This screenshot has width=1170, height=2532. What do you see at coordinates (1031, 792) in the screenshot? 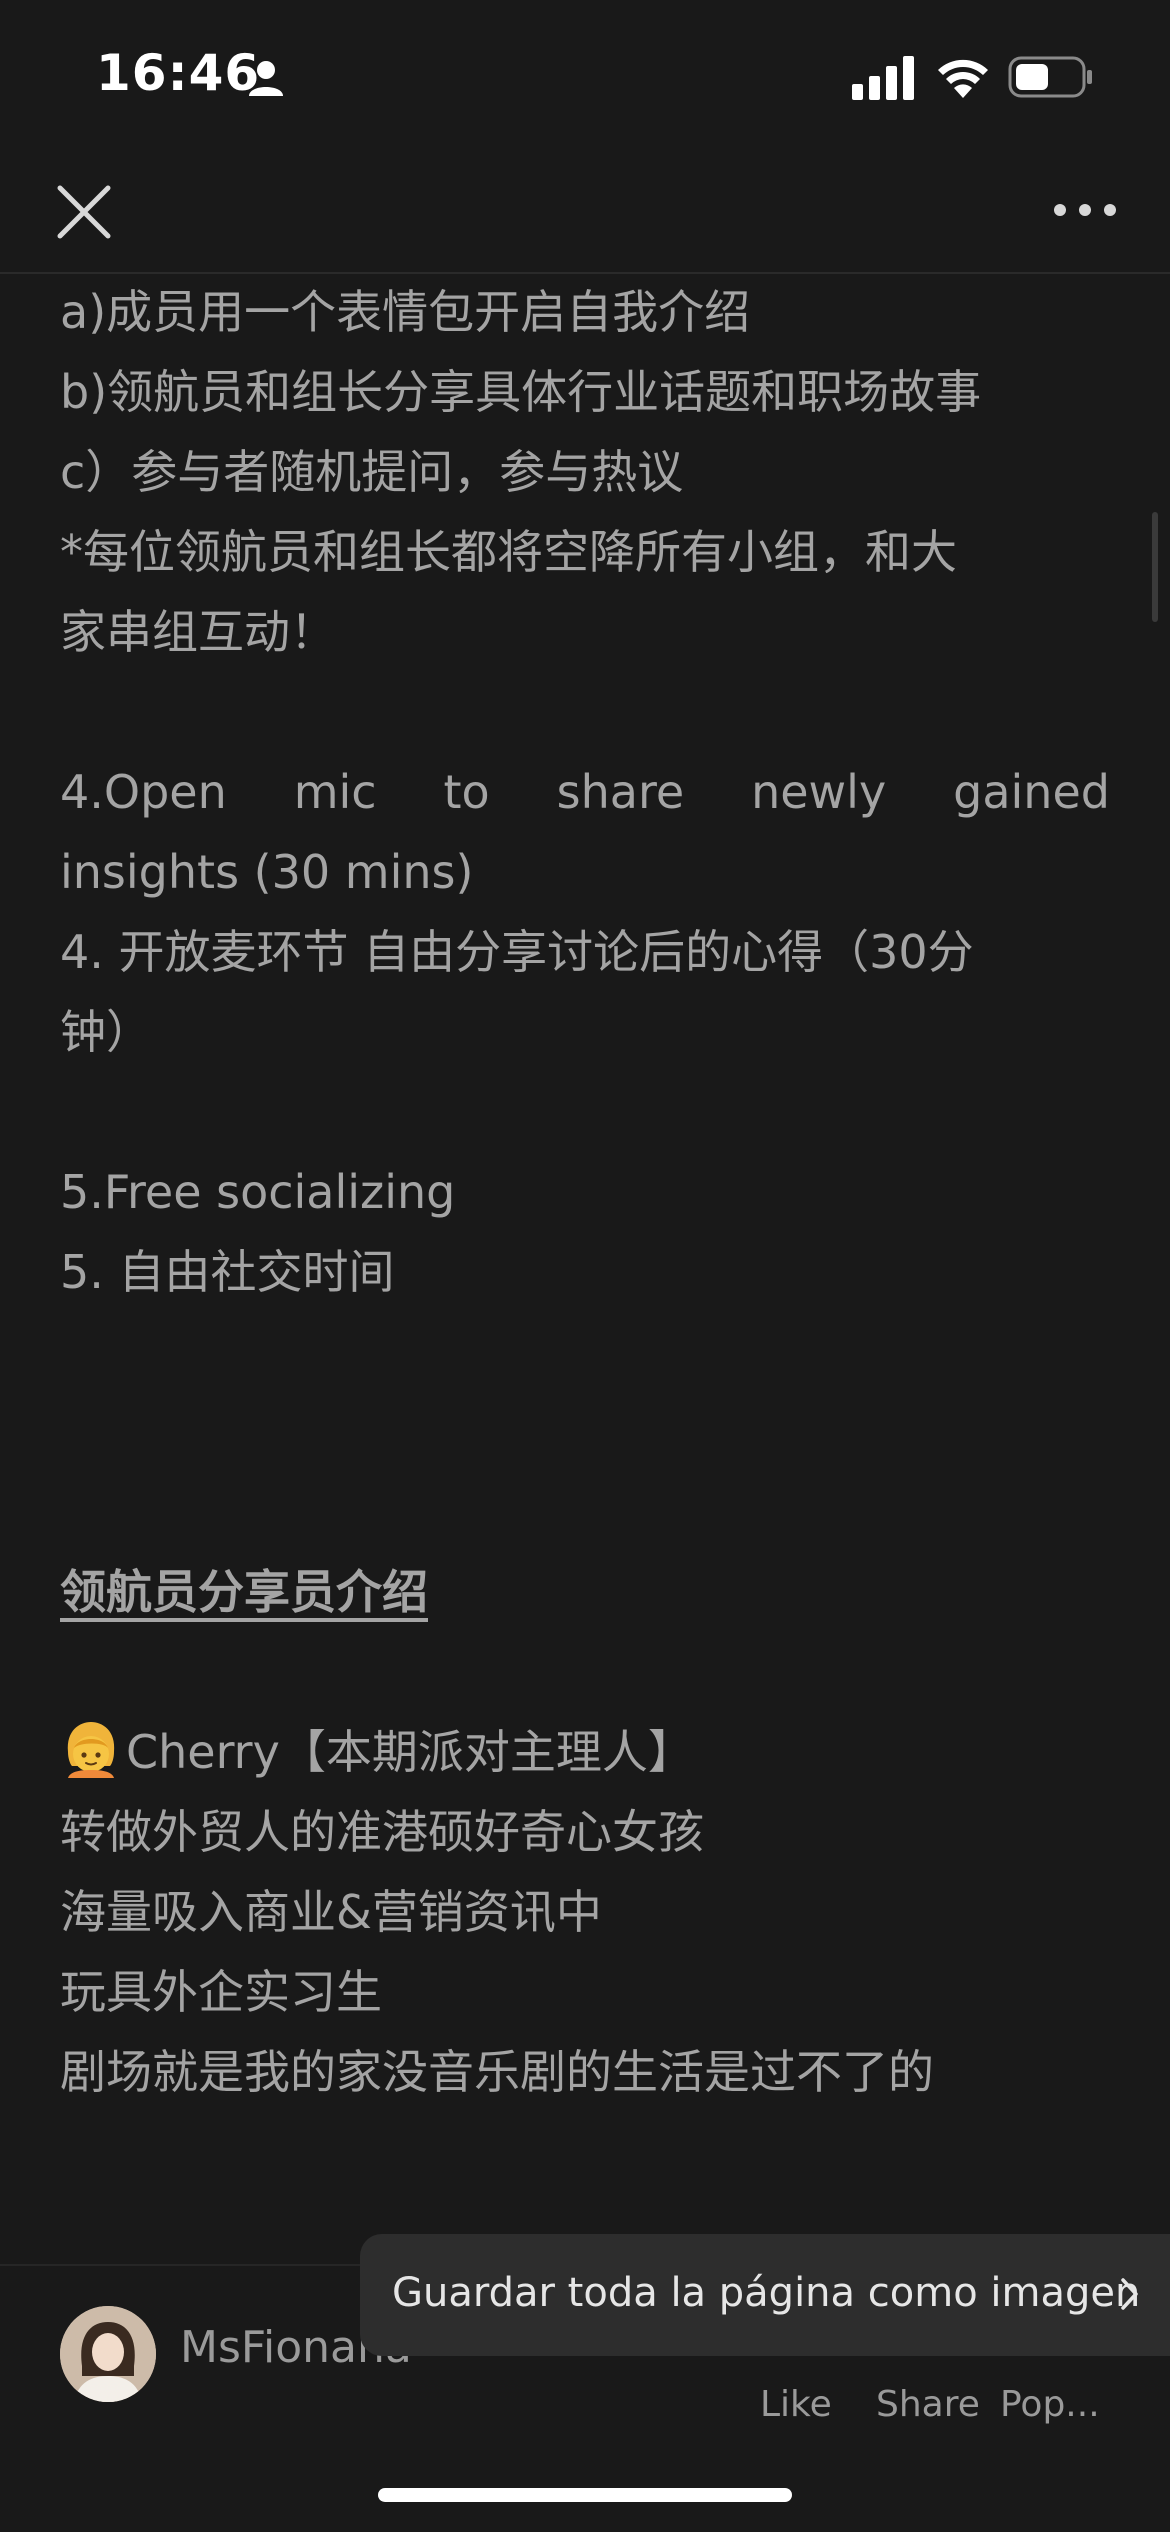
I see `word: gained` at bounding box center [1031, 792].